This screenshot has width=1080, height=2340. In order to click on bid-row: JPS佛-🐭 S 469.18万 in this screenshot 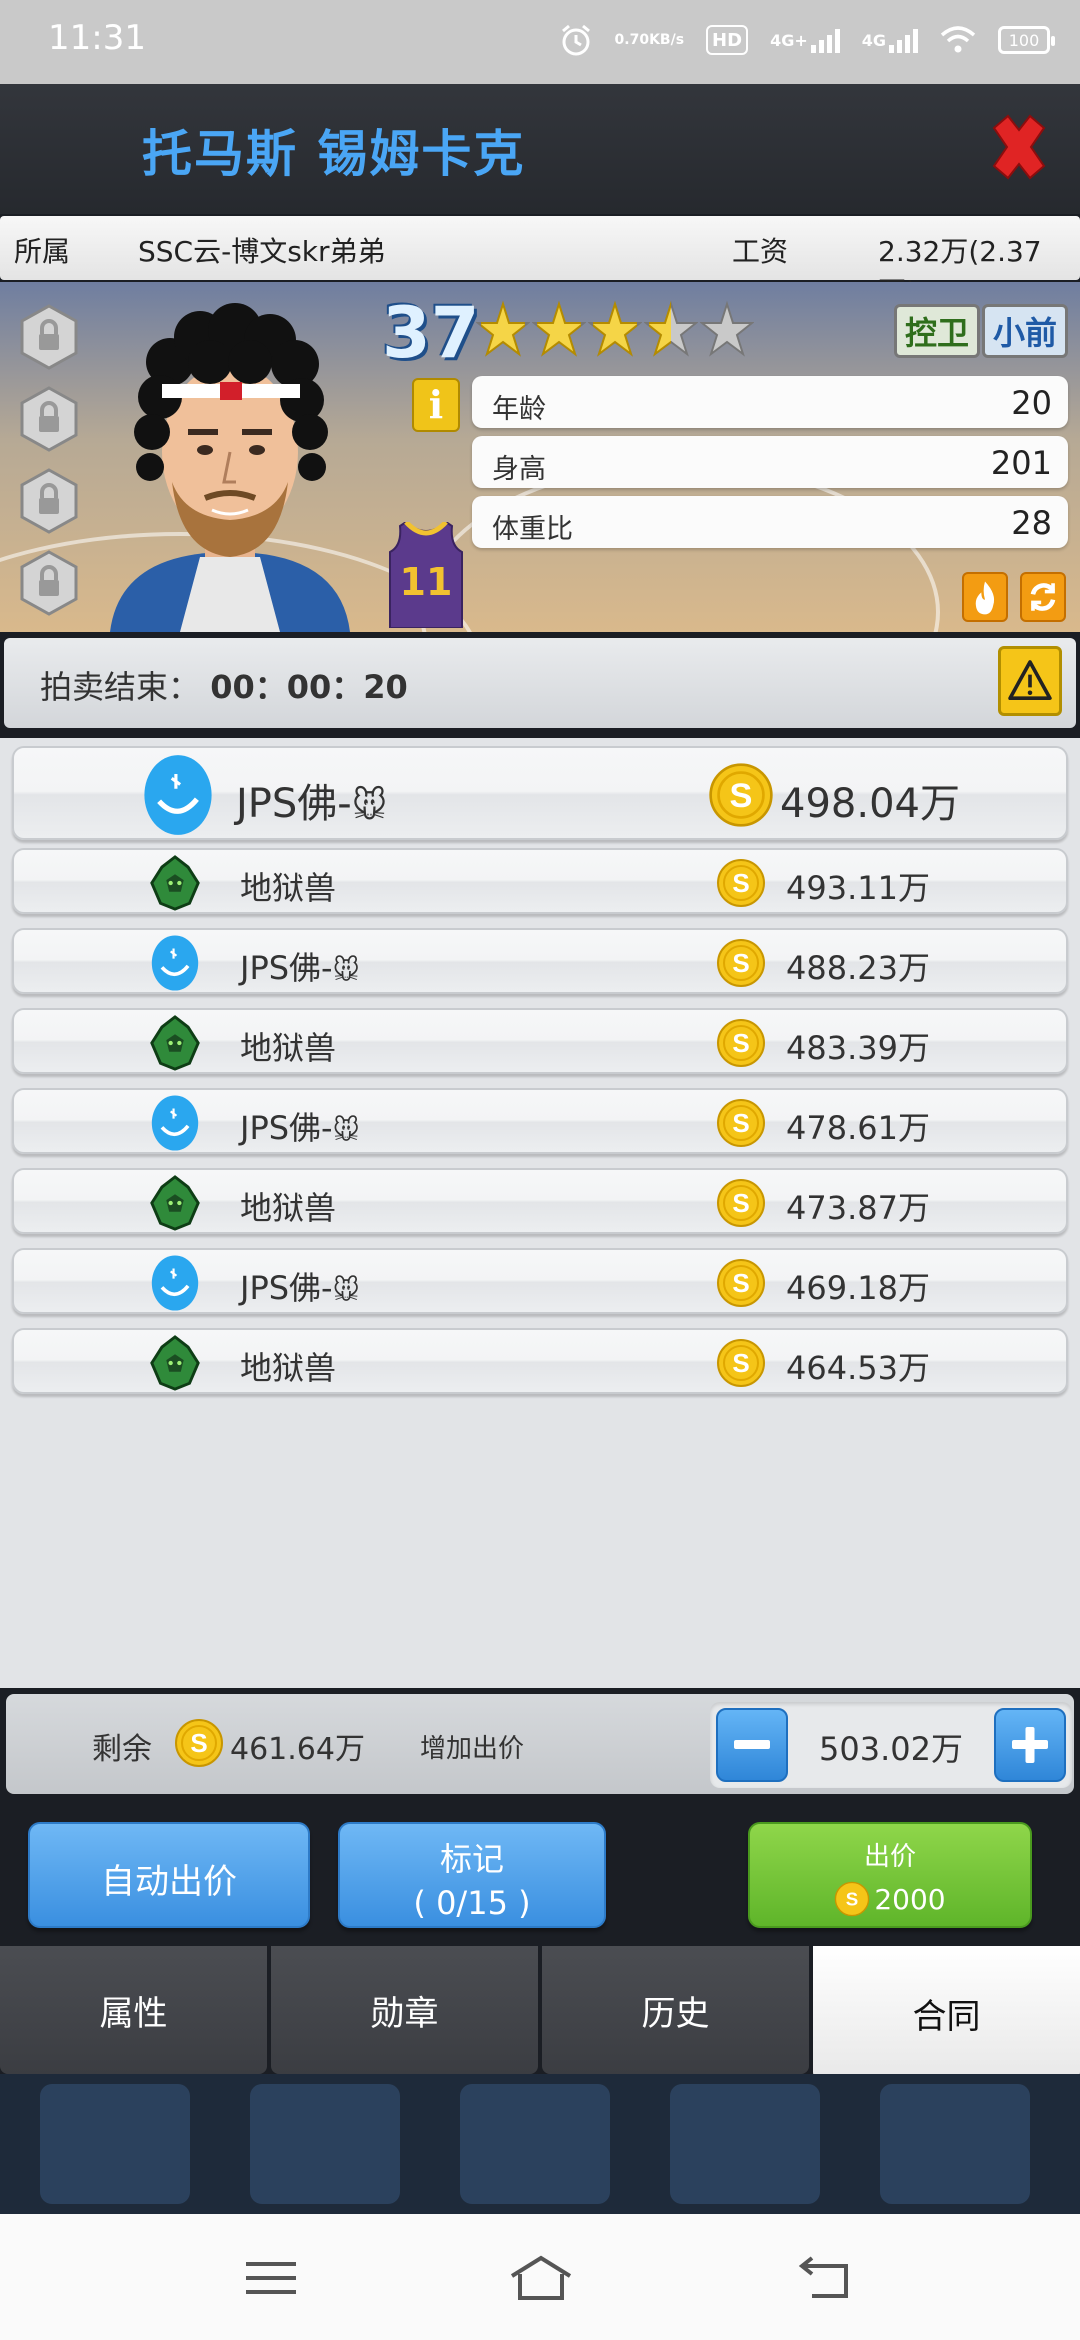, I will do `click(540, 1281)`.